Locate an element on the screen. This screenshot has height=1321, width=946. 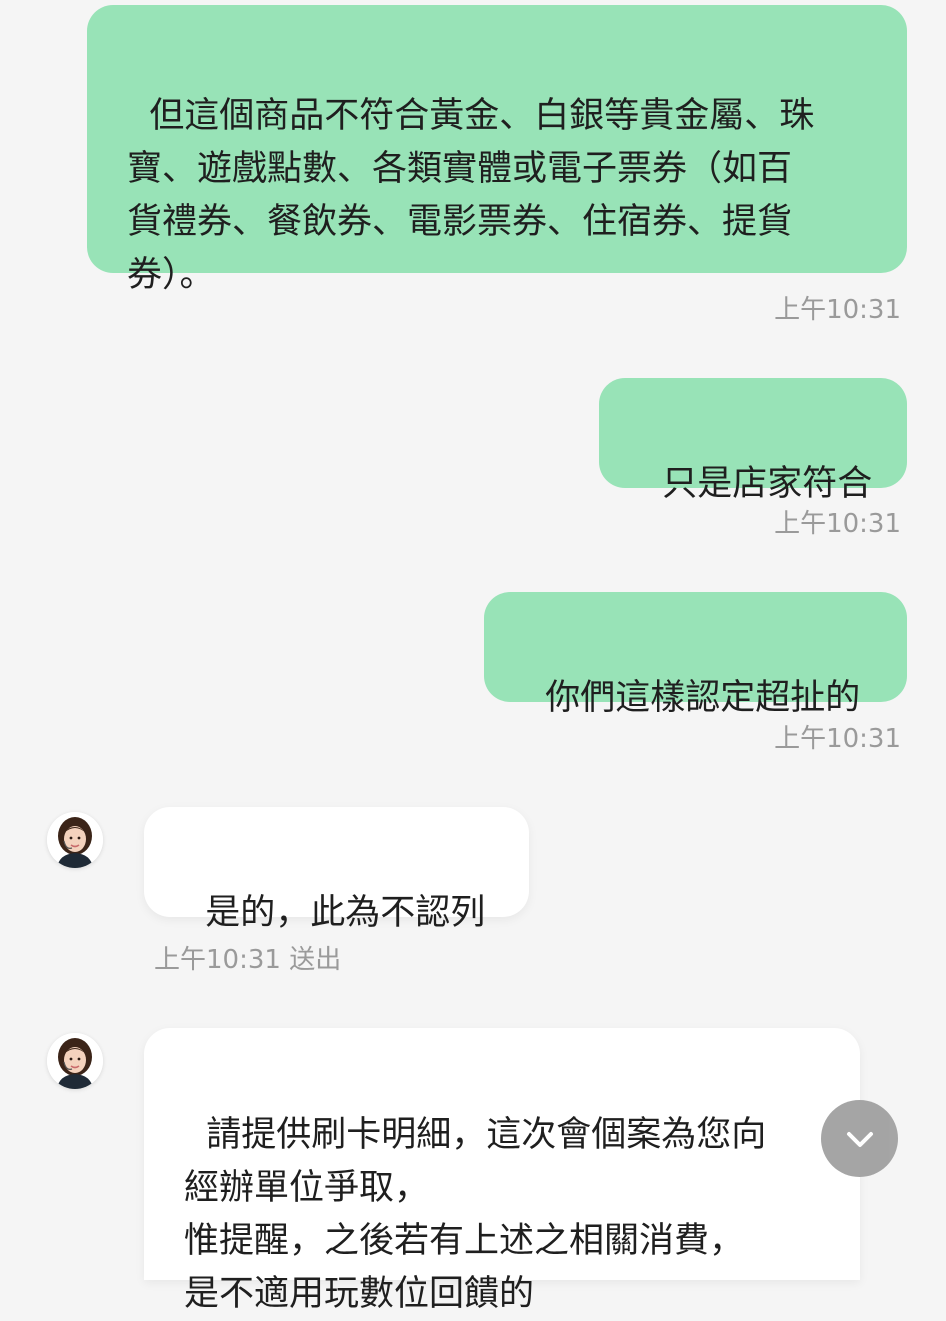
chevron-down-icon is located at coordinates (859, 1139).